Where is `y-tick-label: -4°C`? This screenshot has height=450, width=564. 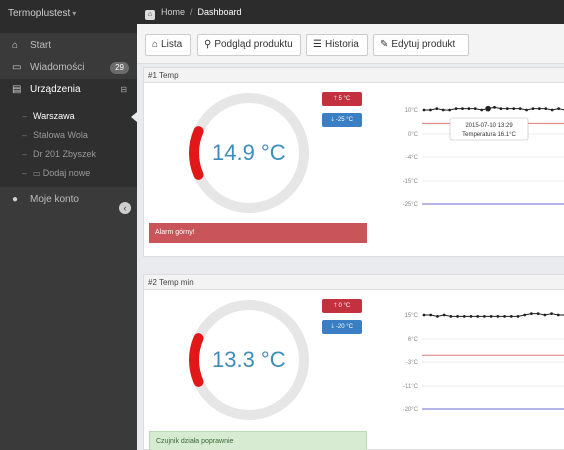 y-tick-label: -4°C is located at coordinates (412, 158).